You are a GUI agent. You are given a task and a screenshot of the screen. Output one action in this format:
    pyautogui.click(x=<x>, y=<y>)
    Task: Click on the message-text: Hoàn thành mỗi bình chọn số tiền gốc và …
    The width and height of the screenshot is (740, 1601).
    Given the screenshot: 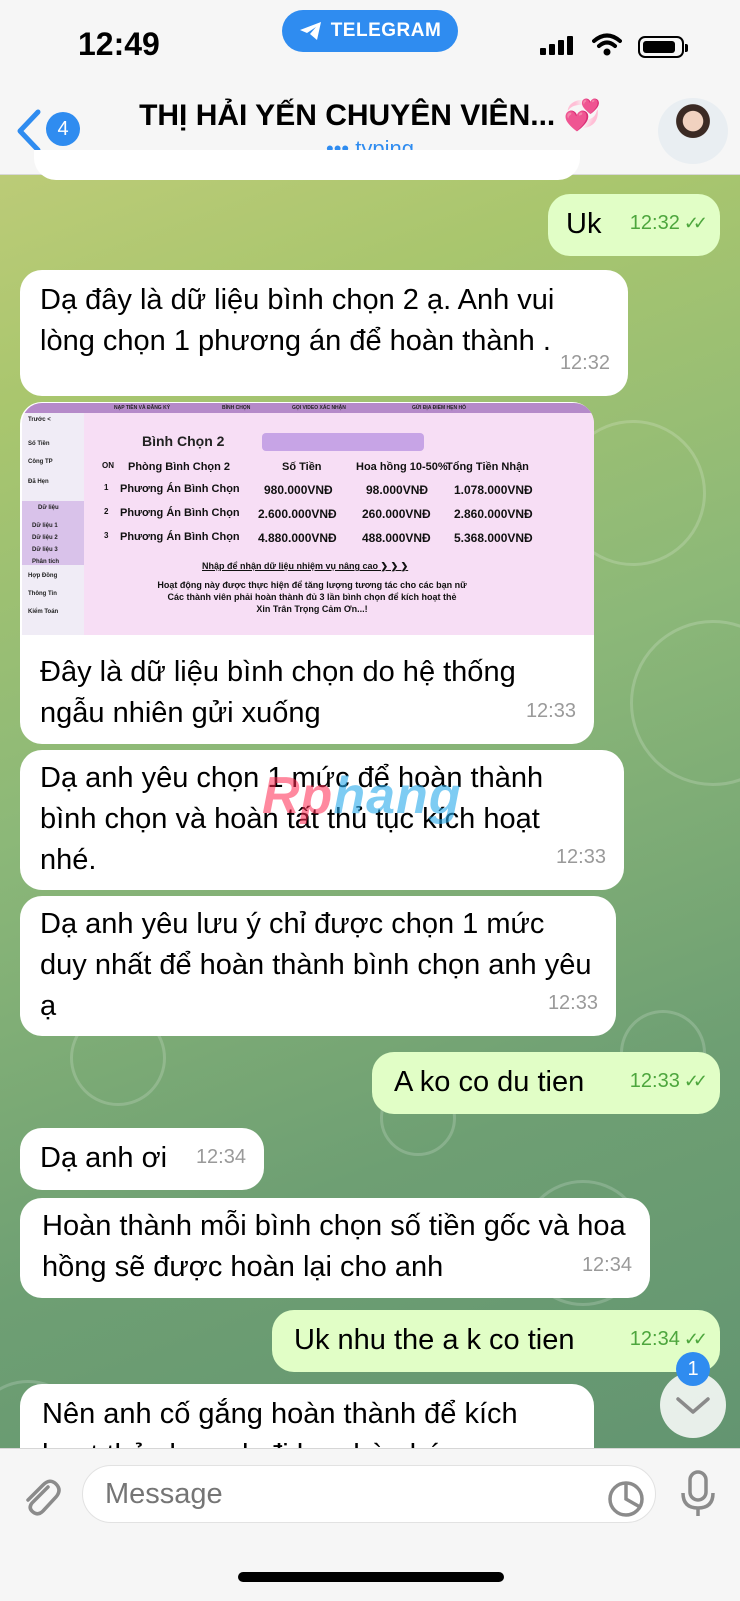 What is the action you would take?
    pyautogui.click(x=338, y=1246)
    